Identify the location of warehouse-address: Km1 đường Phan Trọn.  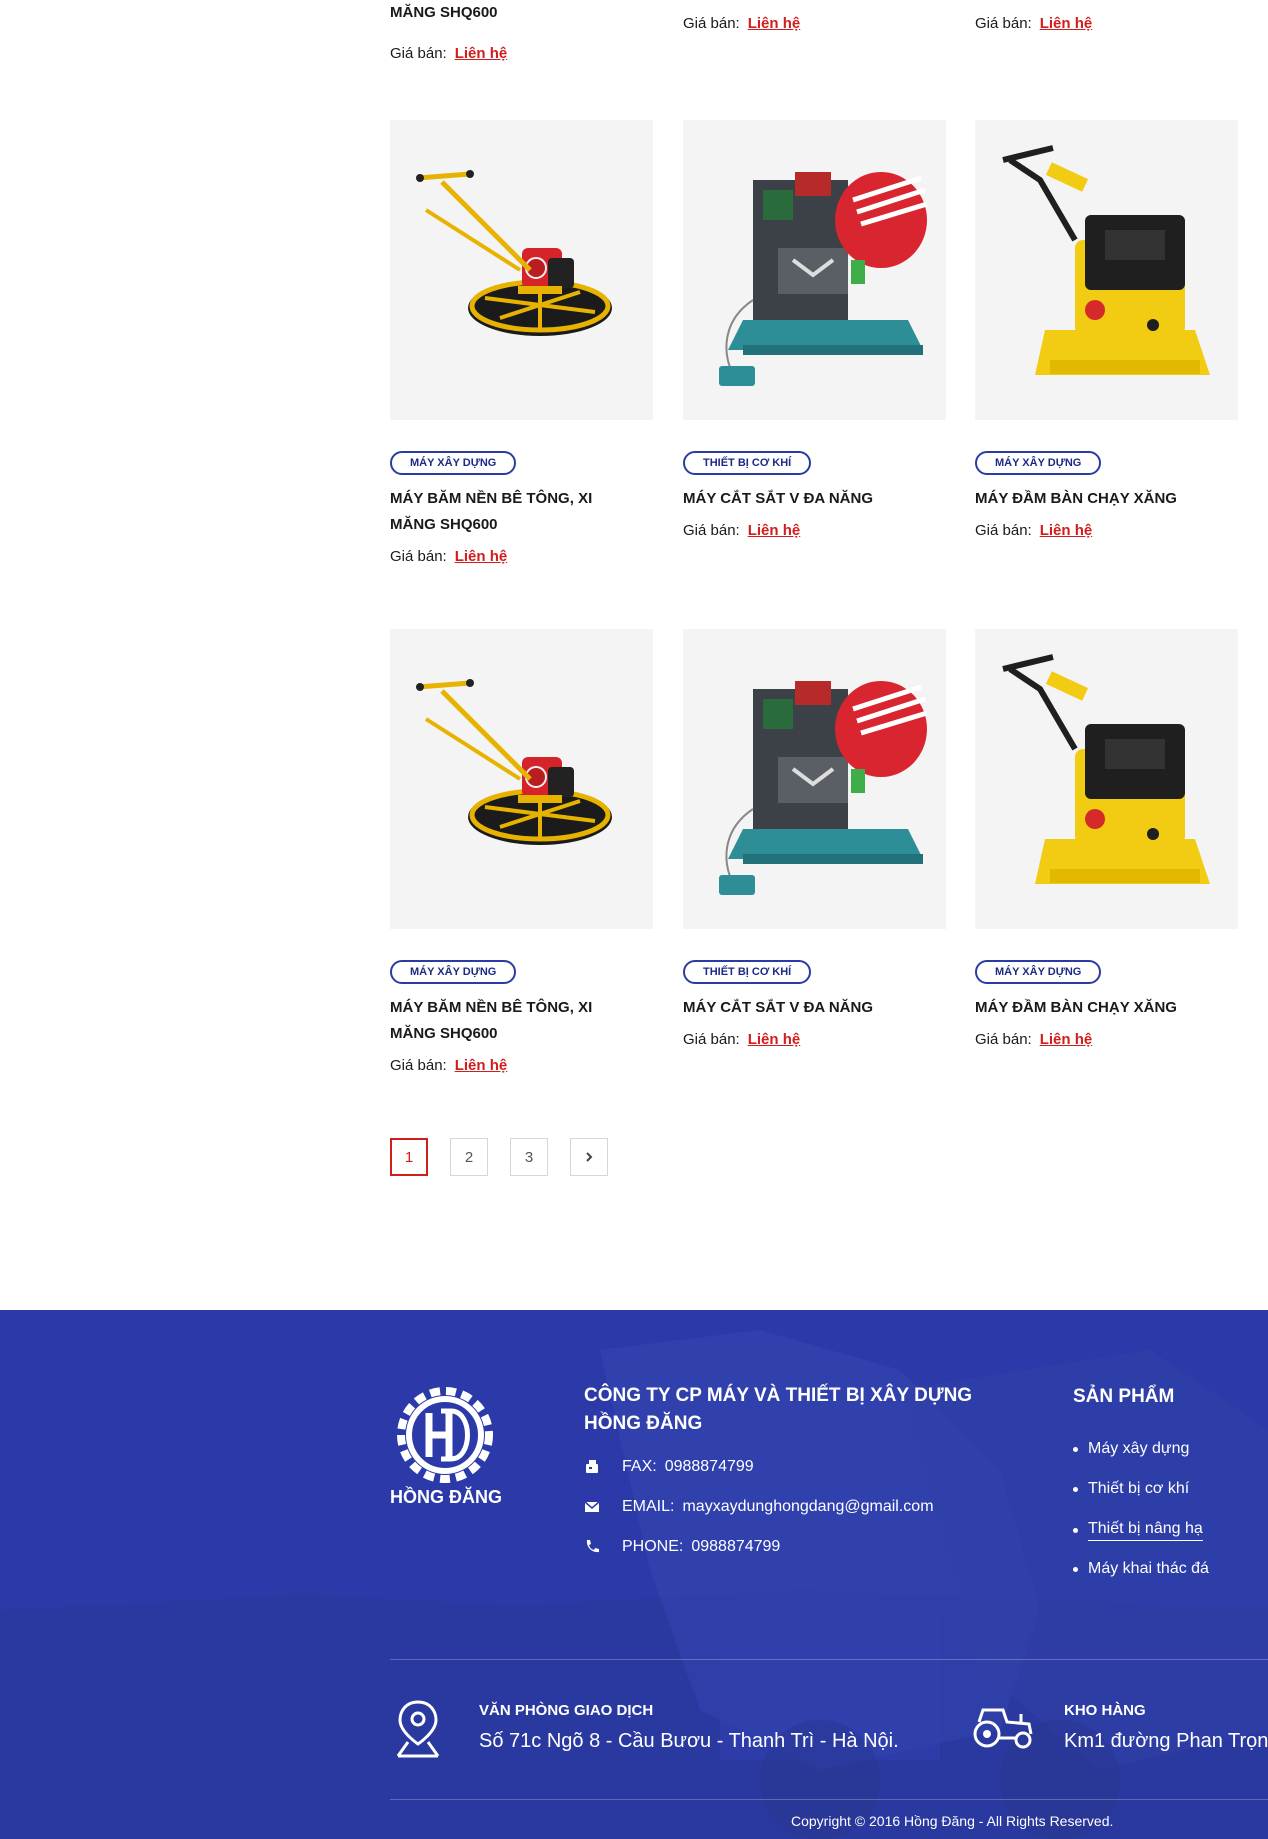
(1166, 1741).